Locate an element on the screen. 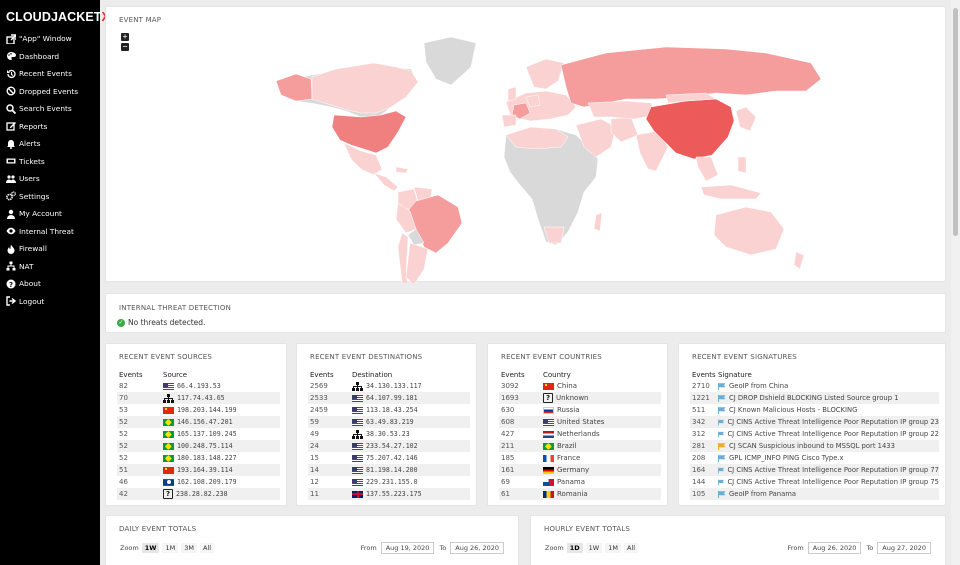 Image resolution: width=960 pixels, height=565 pixels. table-row: 59 63.49.83.219 is located at coordinates (389, 422).